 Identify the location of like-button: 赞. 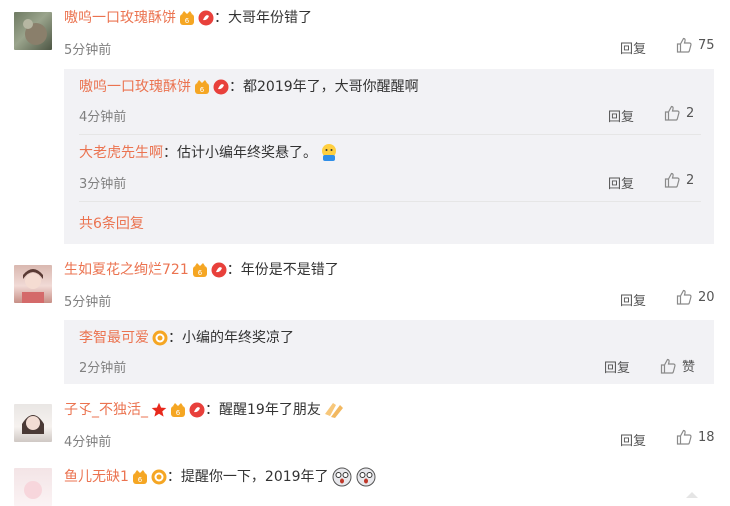
(677, 365).